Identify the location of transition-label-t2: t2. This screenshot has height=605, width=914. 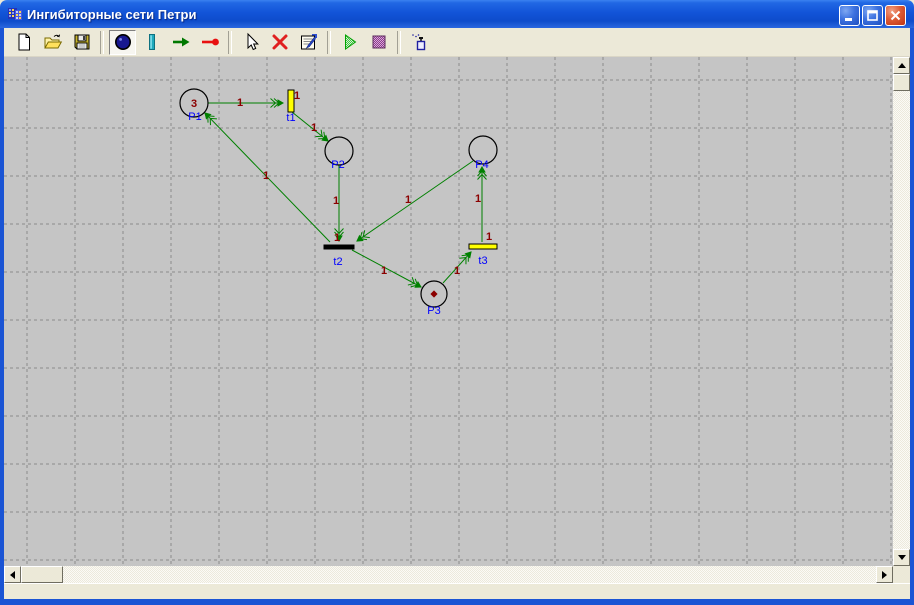
(337, 262).